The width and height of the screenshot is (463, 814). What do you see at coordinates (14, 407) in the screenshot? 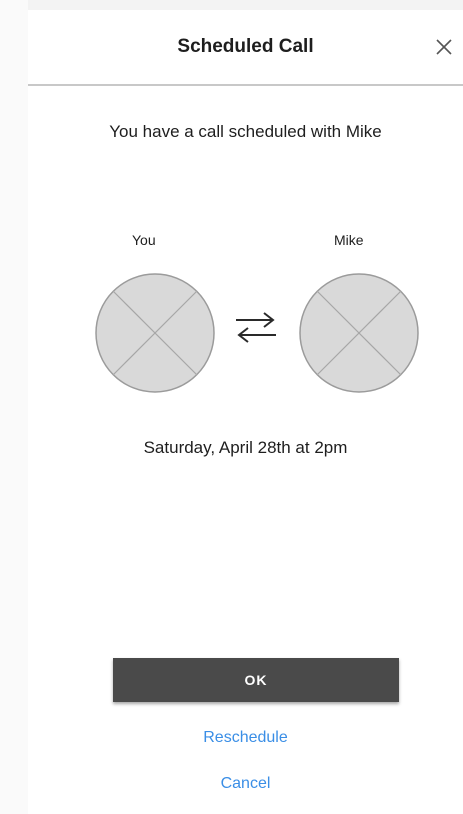
I see `backdrop-left` at bounding box center [14, 407].